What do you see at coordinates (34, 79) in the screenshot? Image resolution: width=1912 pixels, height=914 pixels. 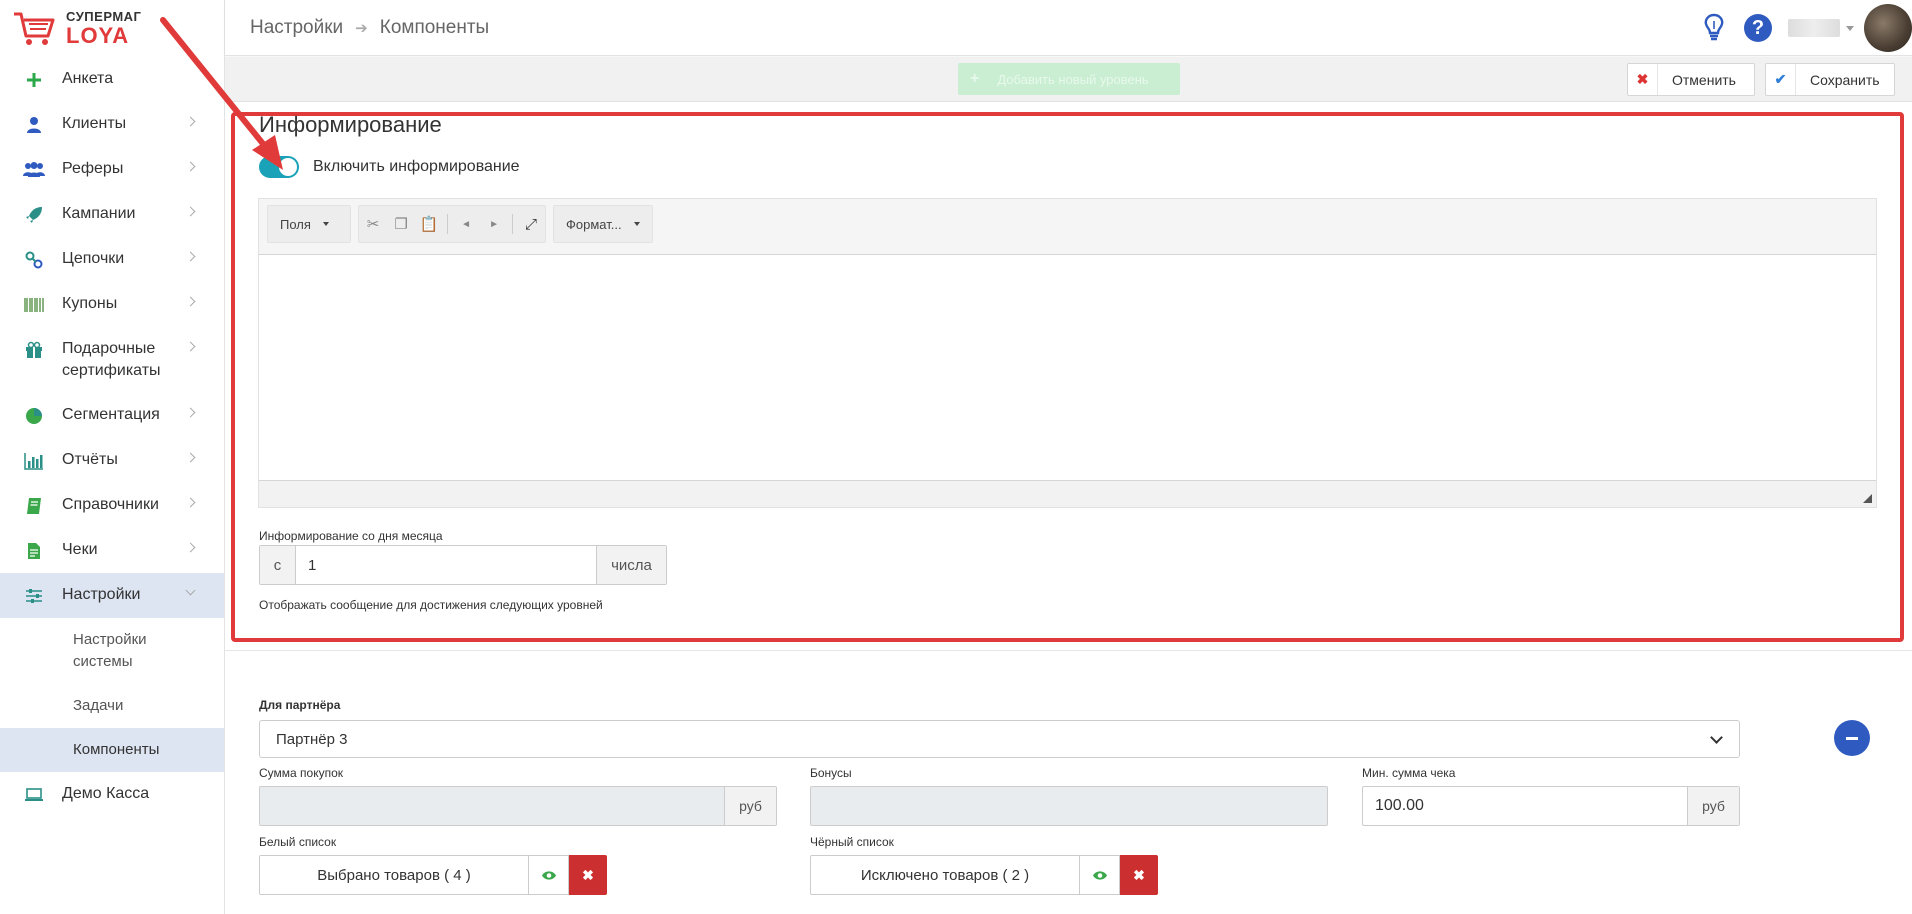 I see `plus-icon` at bounding box center [34, 79].